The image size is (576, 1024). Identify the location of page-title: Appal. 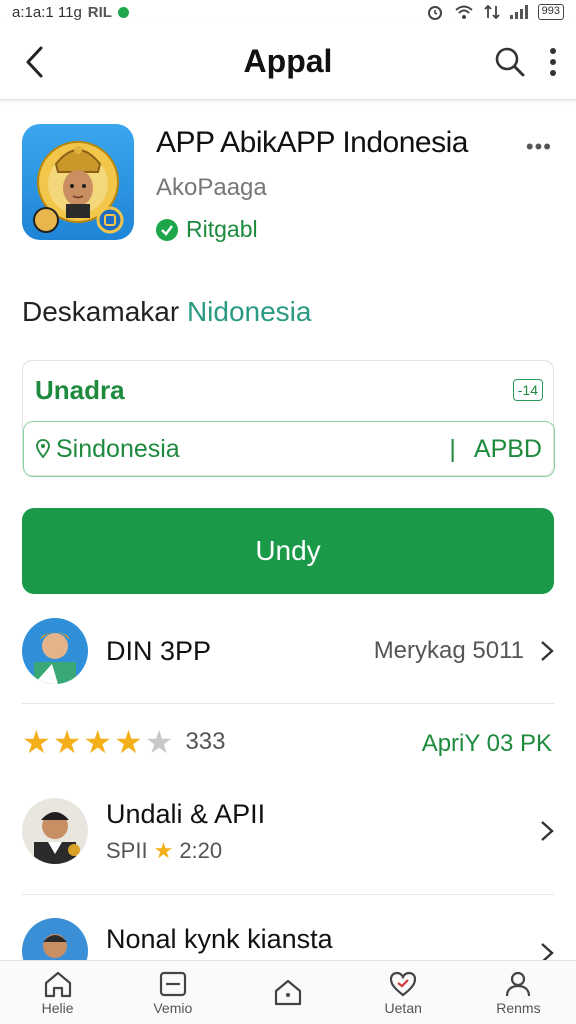
(288, 61).